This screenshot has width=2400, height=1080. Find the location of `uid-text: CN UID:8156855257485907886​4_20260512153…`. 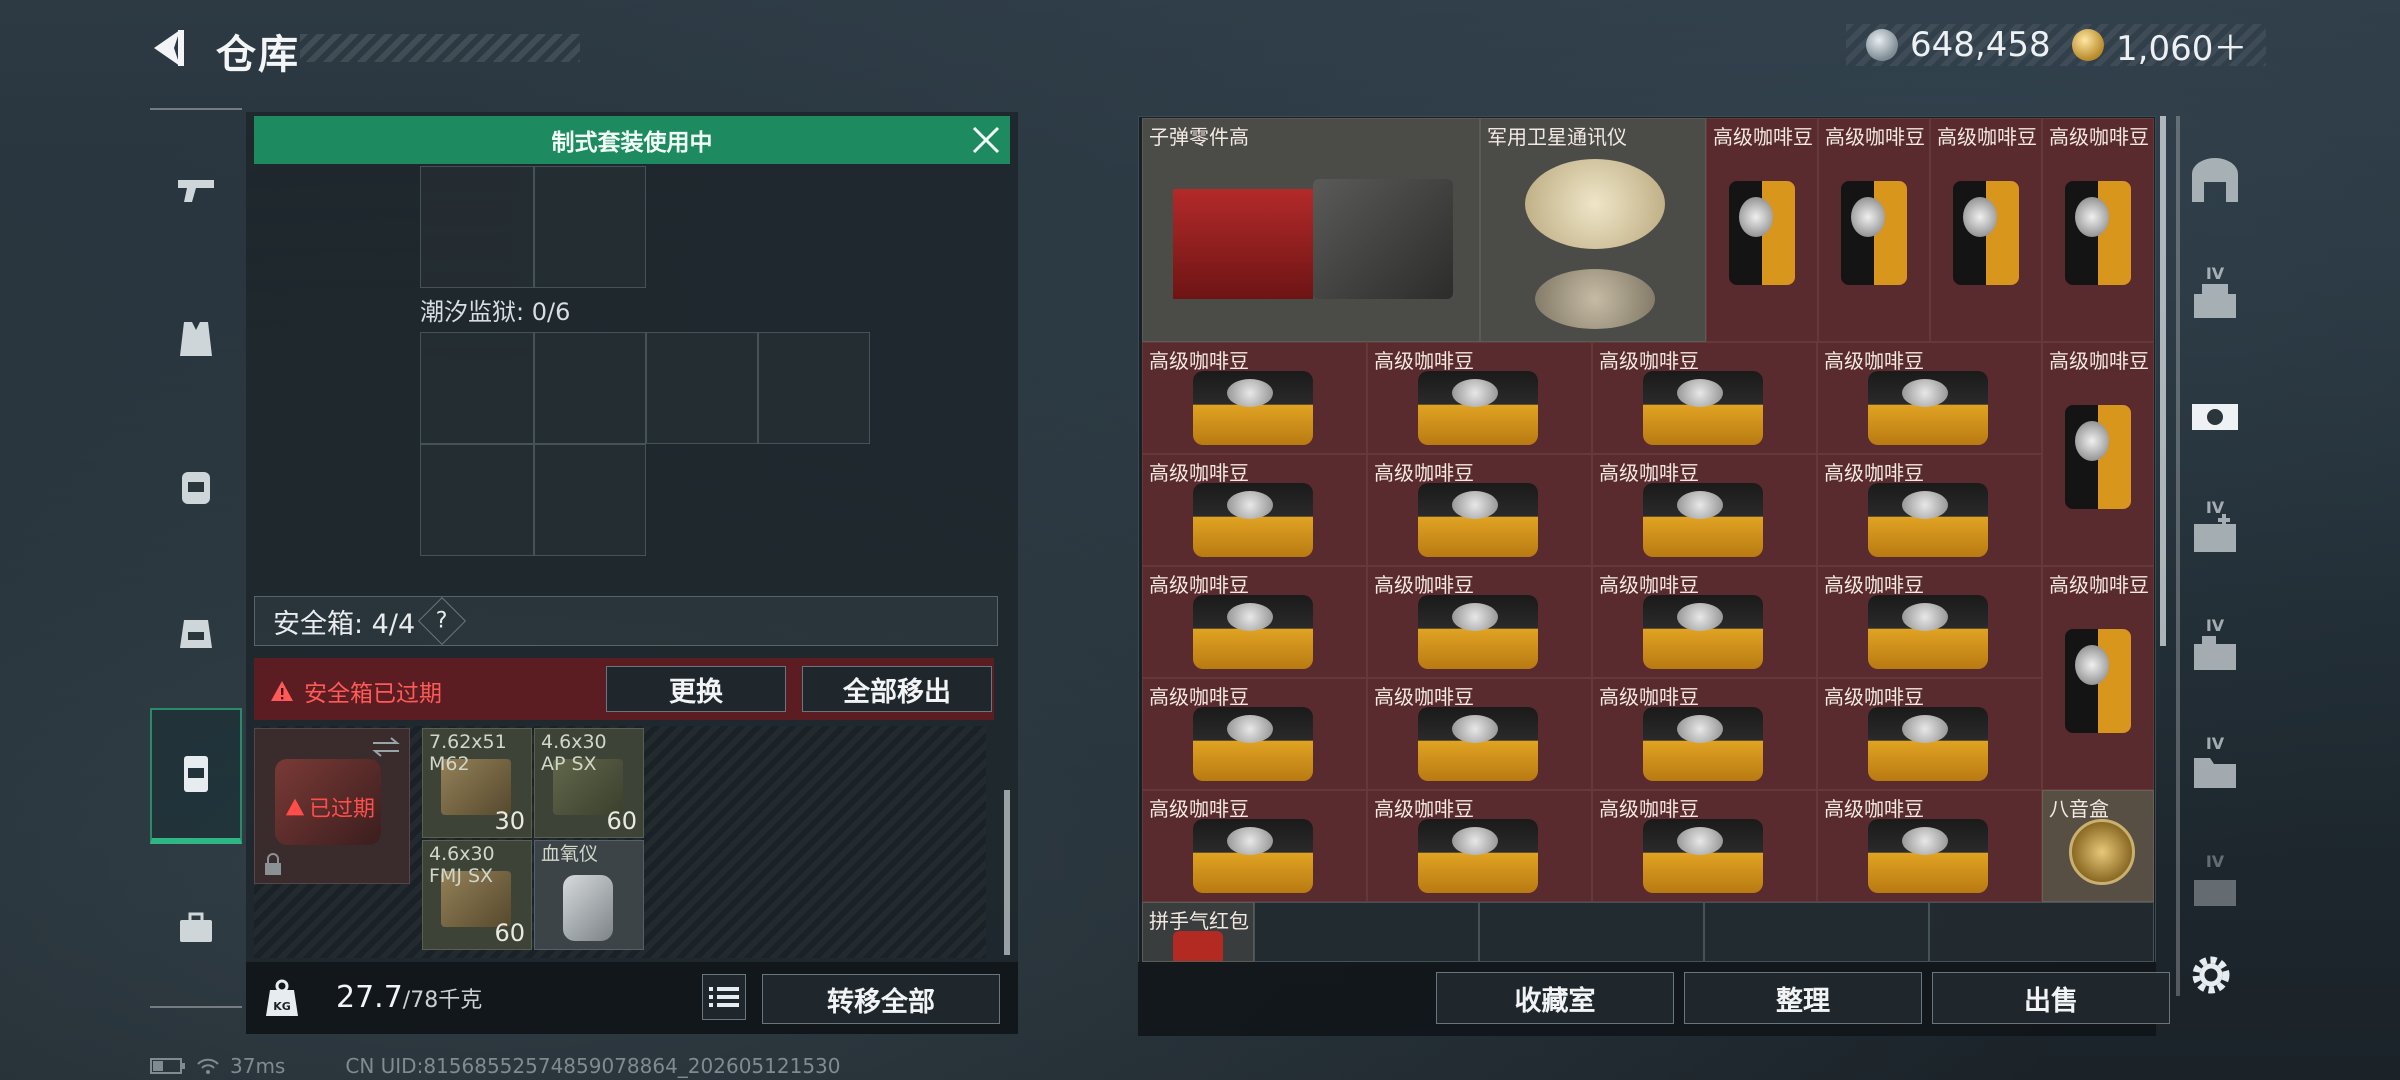

uid-text: CN UID:8156855257485907886​4_20260512153… is located at coordinates (593, 1066).